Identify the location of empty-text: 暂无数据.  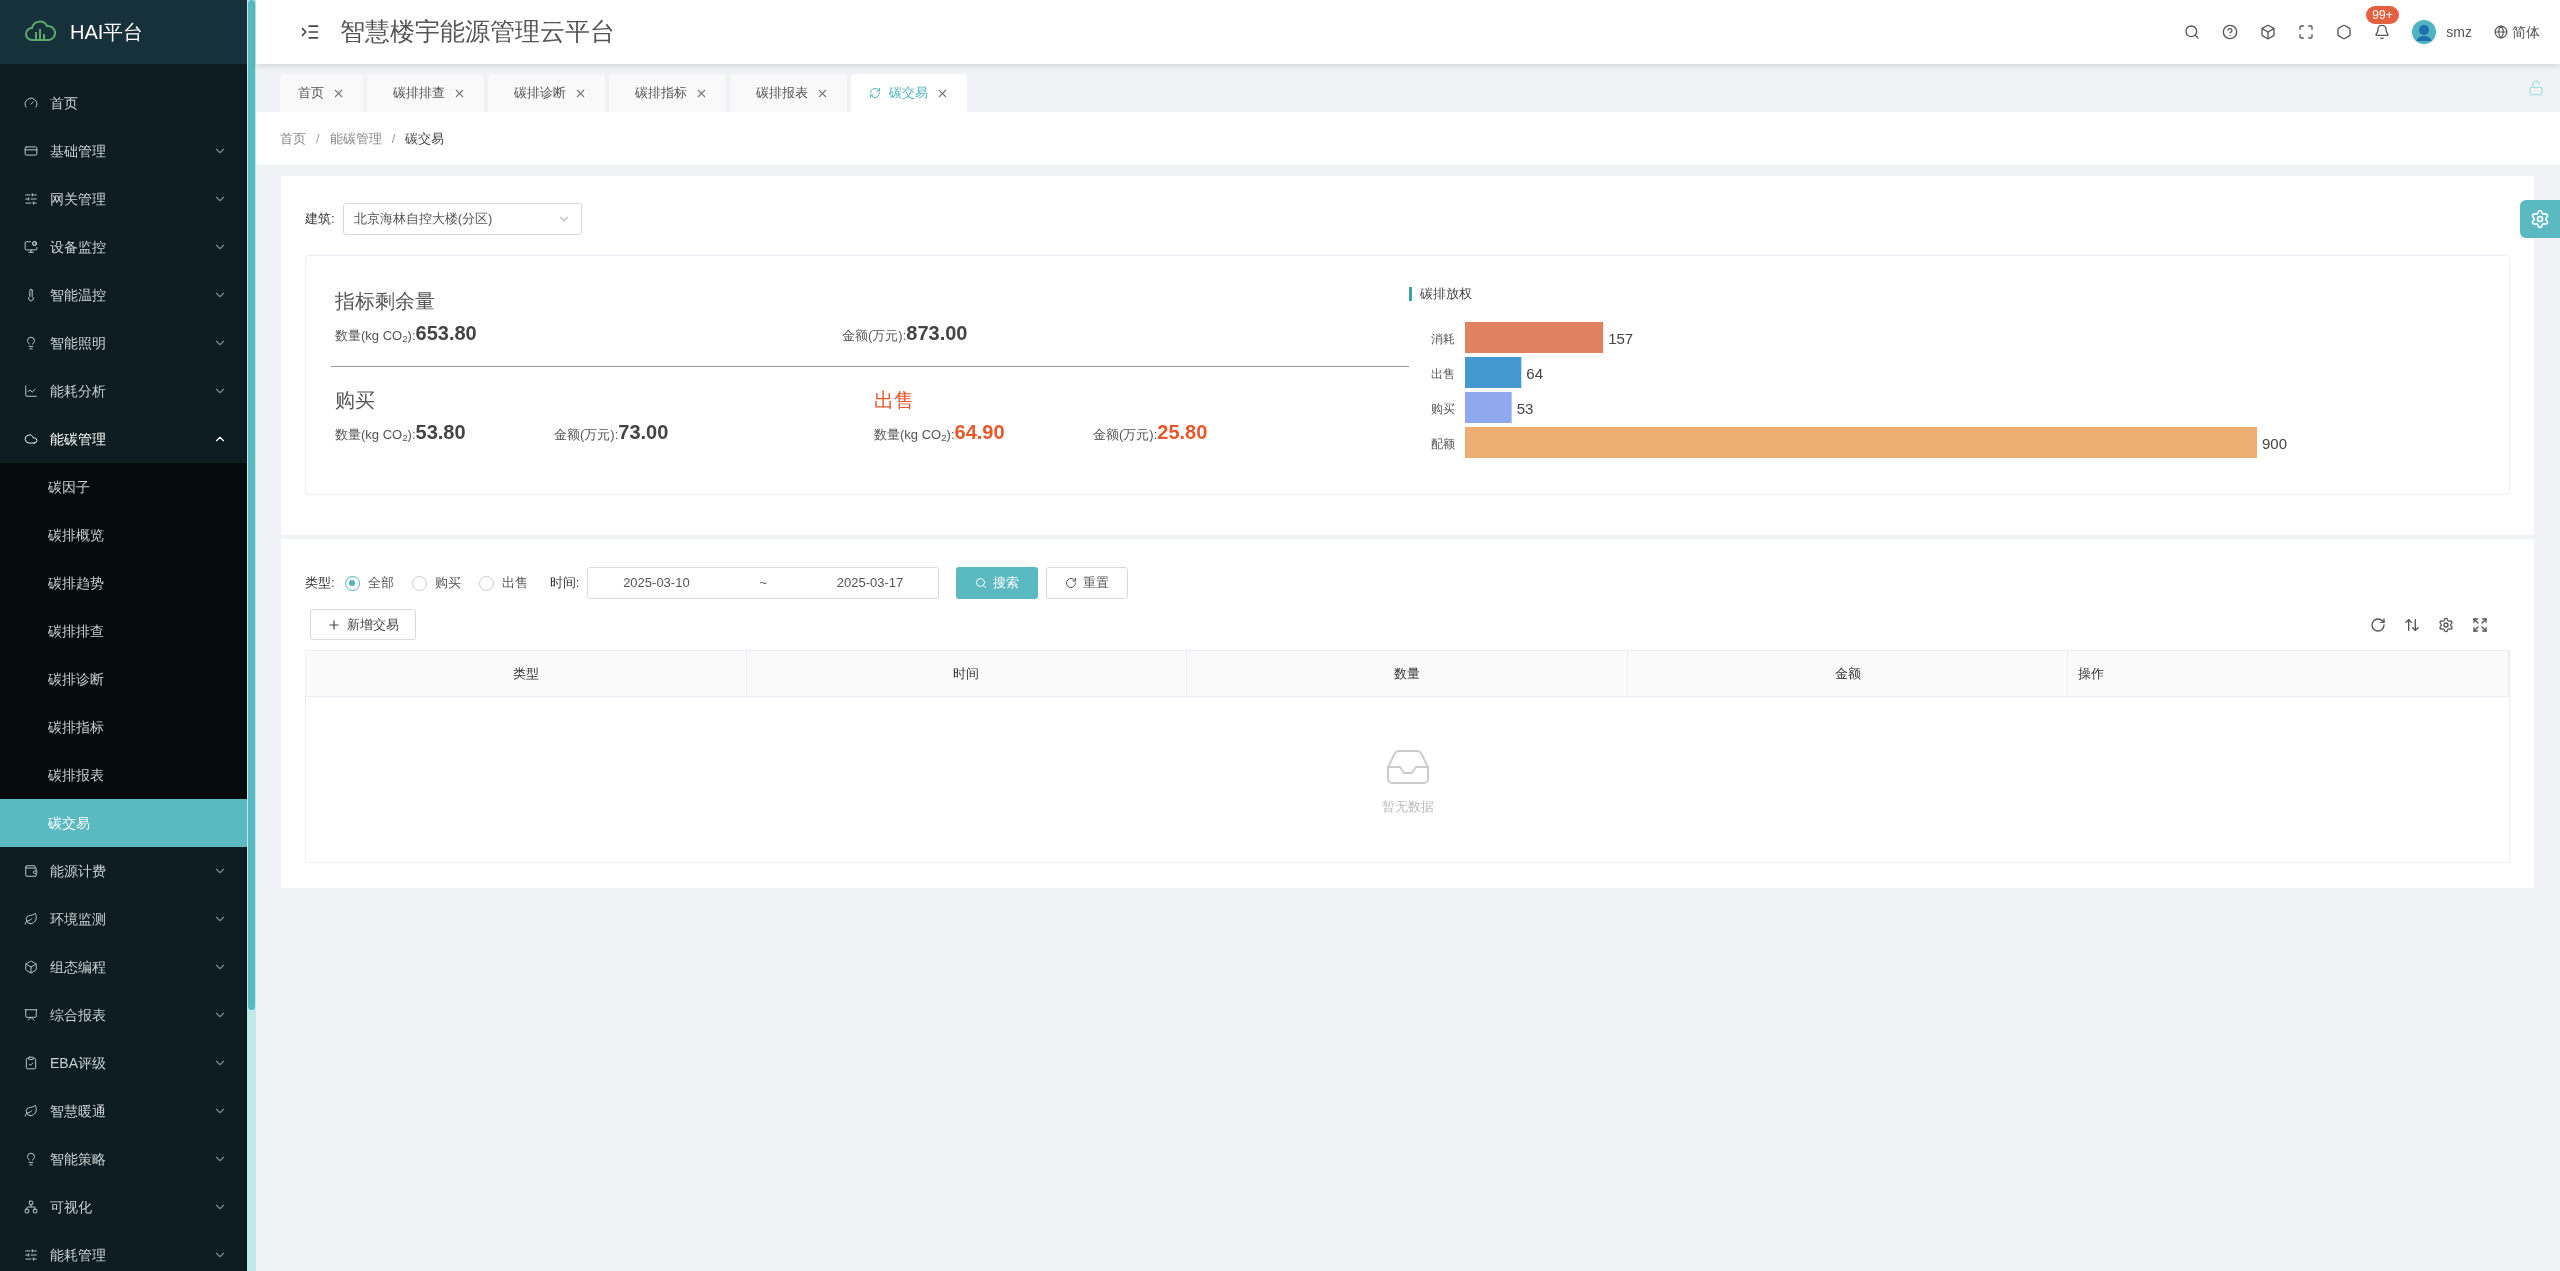
(1407, 806).